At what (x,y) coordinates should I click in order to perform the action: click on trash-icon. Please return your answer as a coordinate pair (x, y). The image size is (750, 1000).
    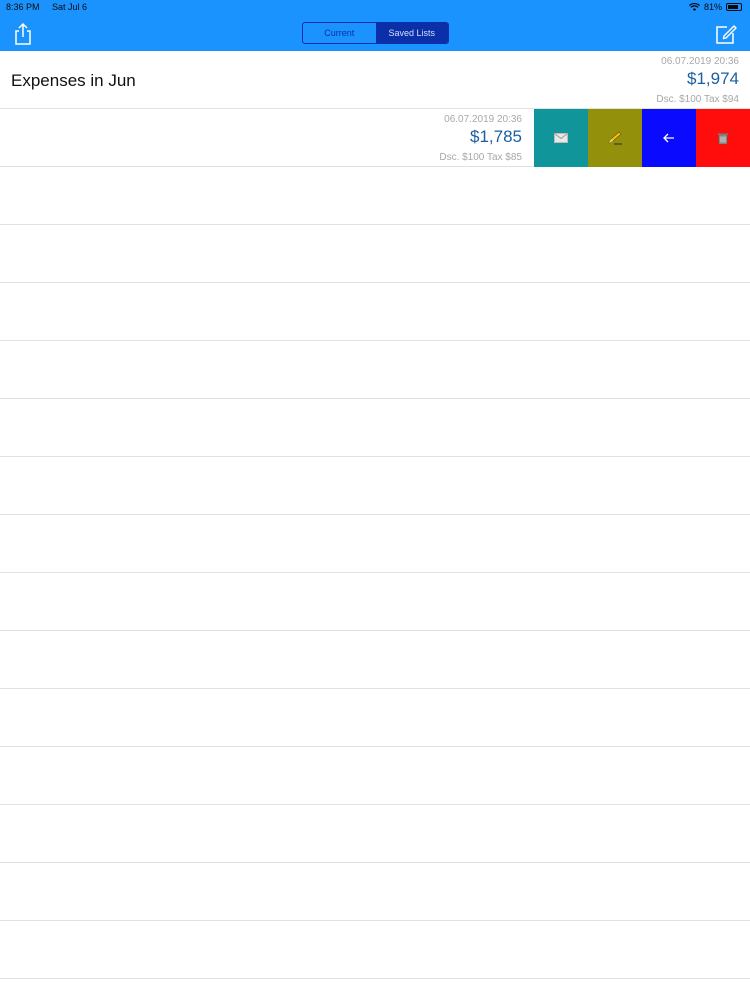
    Looking at the image, I should click on (723, 138).